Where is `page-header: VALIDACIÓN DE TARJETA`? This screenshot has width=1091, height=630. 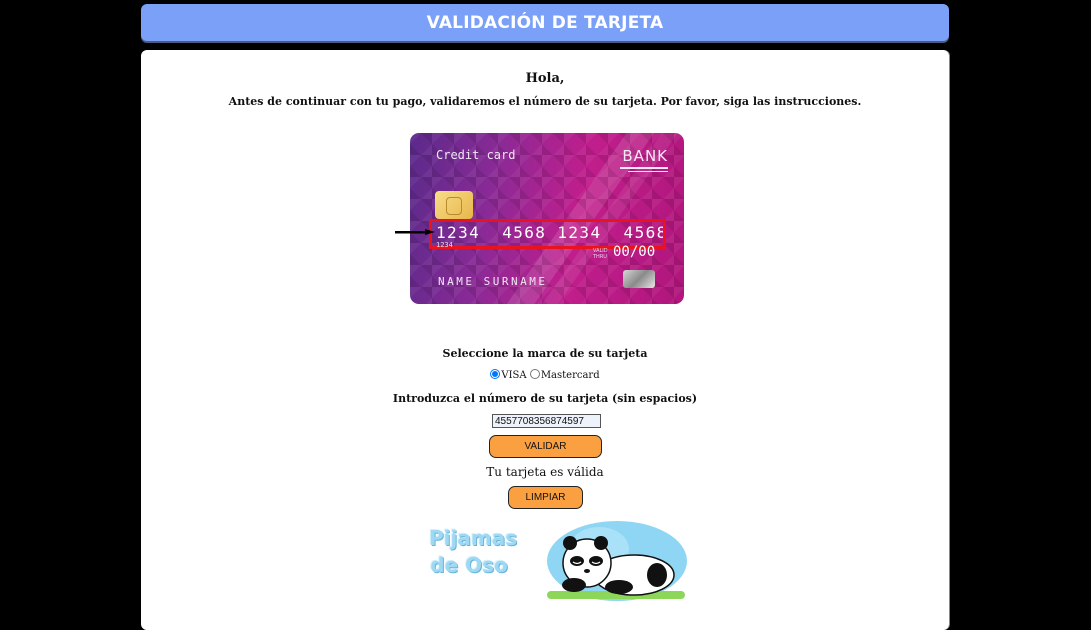 page-header: VALIDACIÓN DE TARJETA is located at coordinates (545, 22).